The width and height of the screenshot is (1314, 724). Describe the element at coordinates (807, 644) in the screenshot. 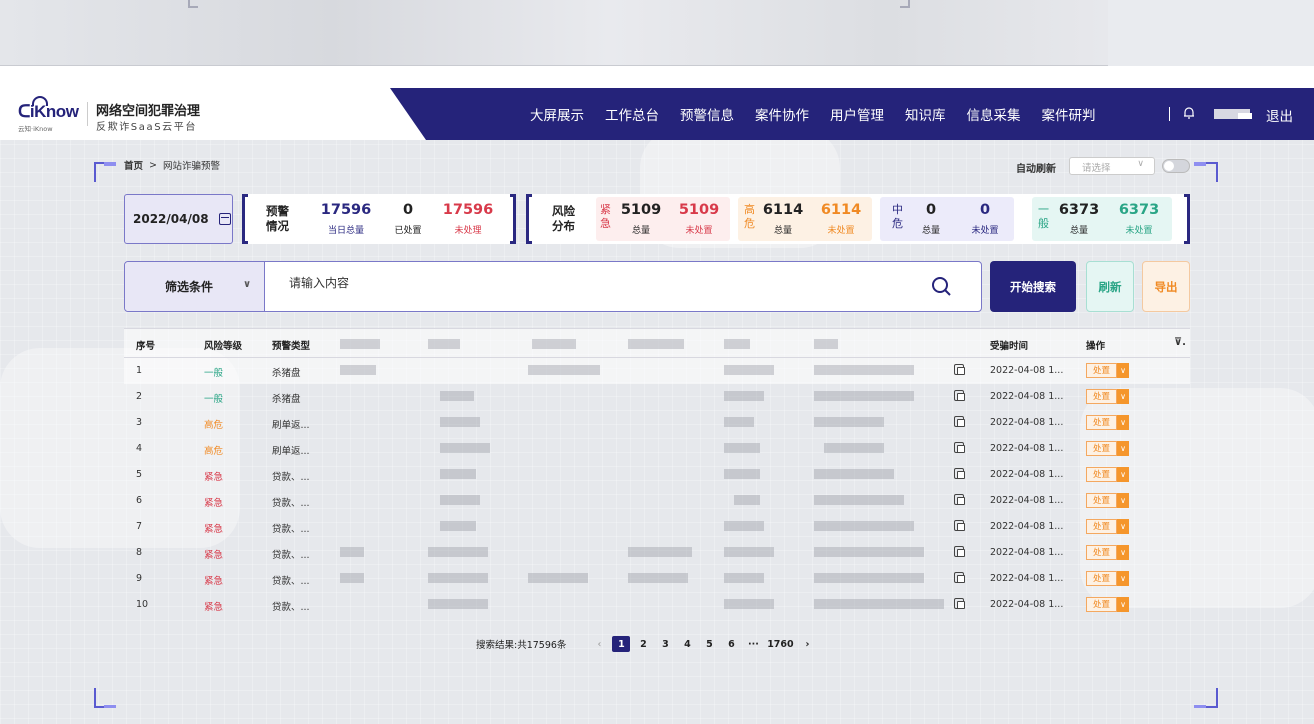

I see `next-page-button: ›` at that location.